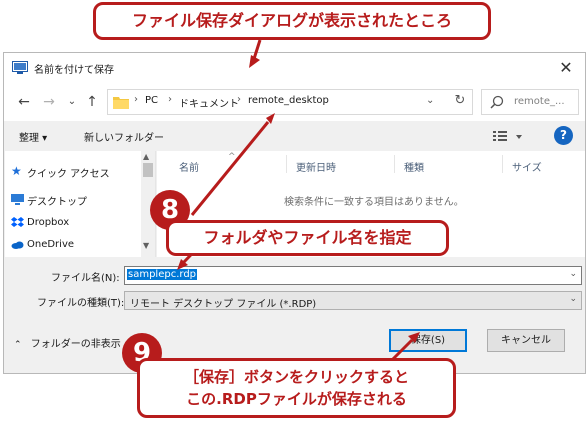 This screenshot has height=424, width=588. Describe the element at coordinates (124, 136) in the screenshot. I see `new-folder-button: 新しいフォルダー` at that location.